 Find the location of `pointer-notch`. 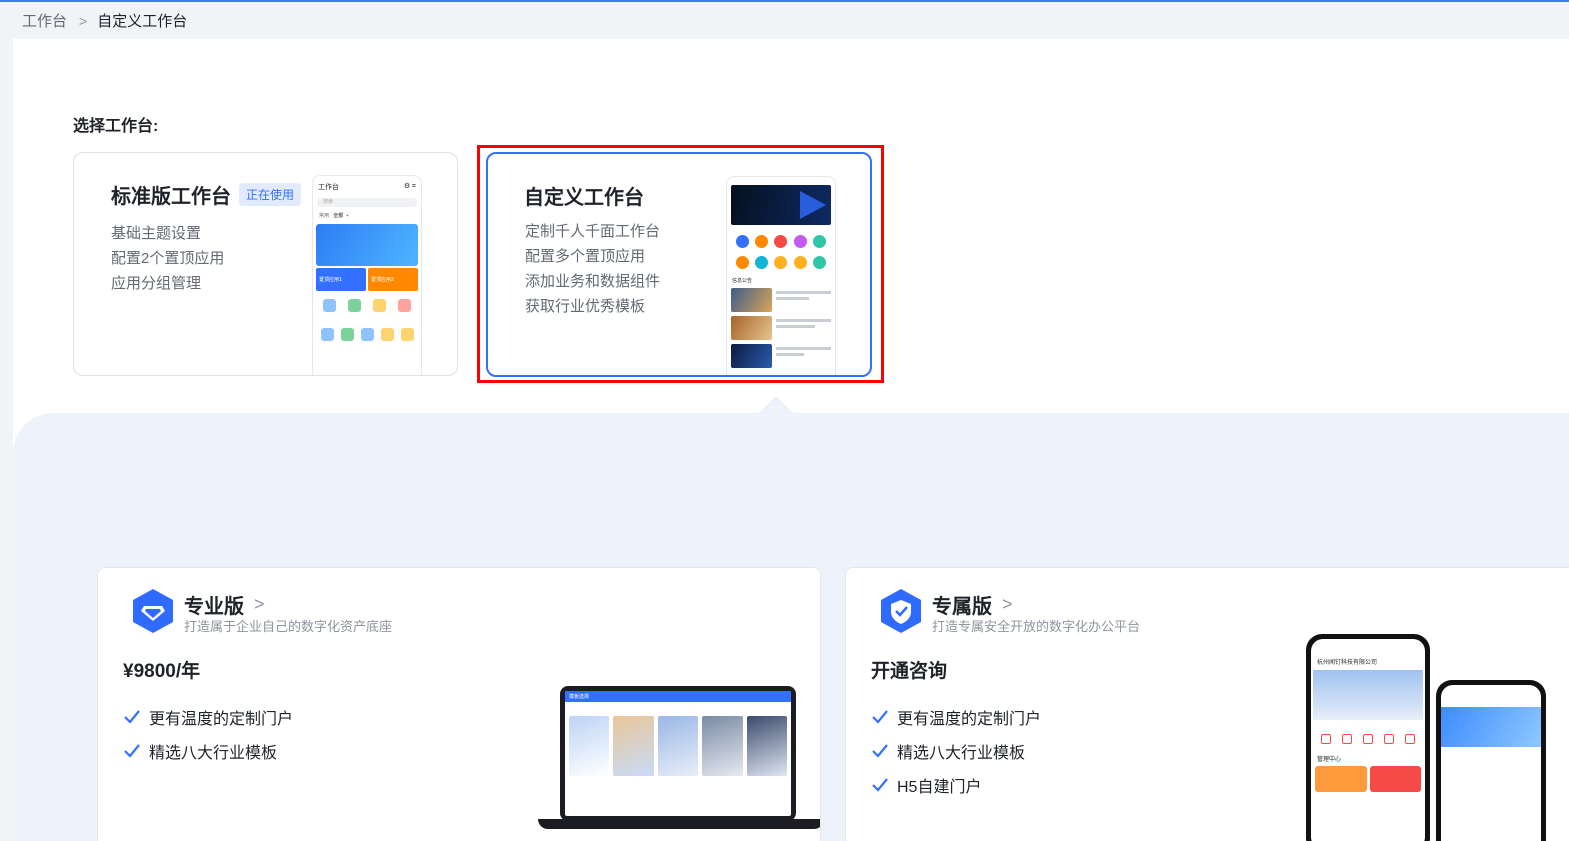

pointer-notch is located at coordinates (776, 405).